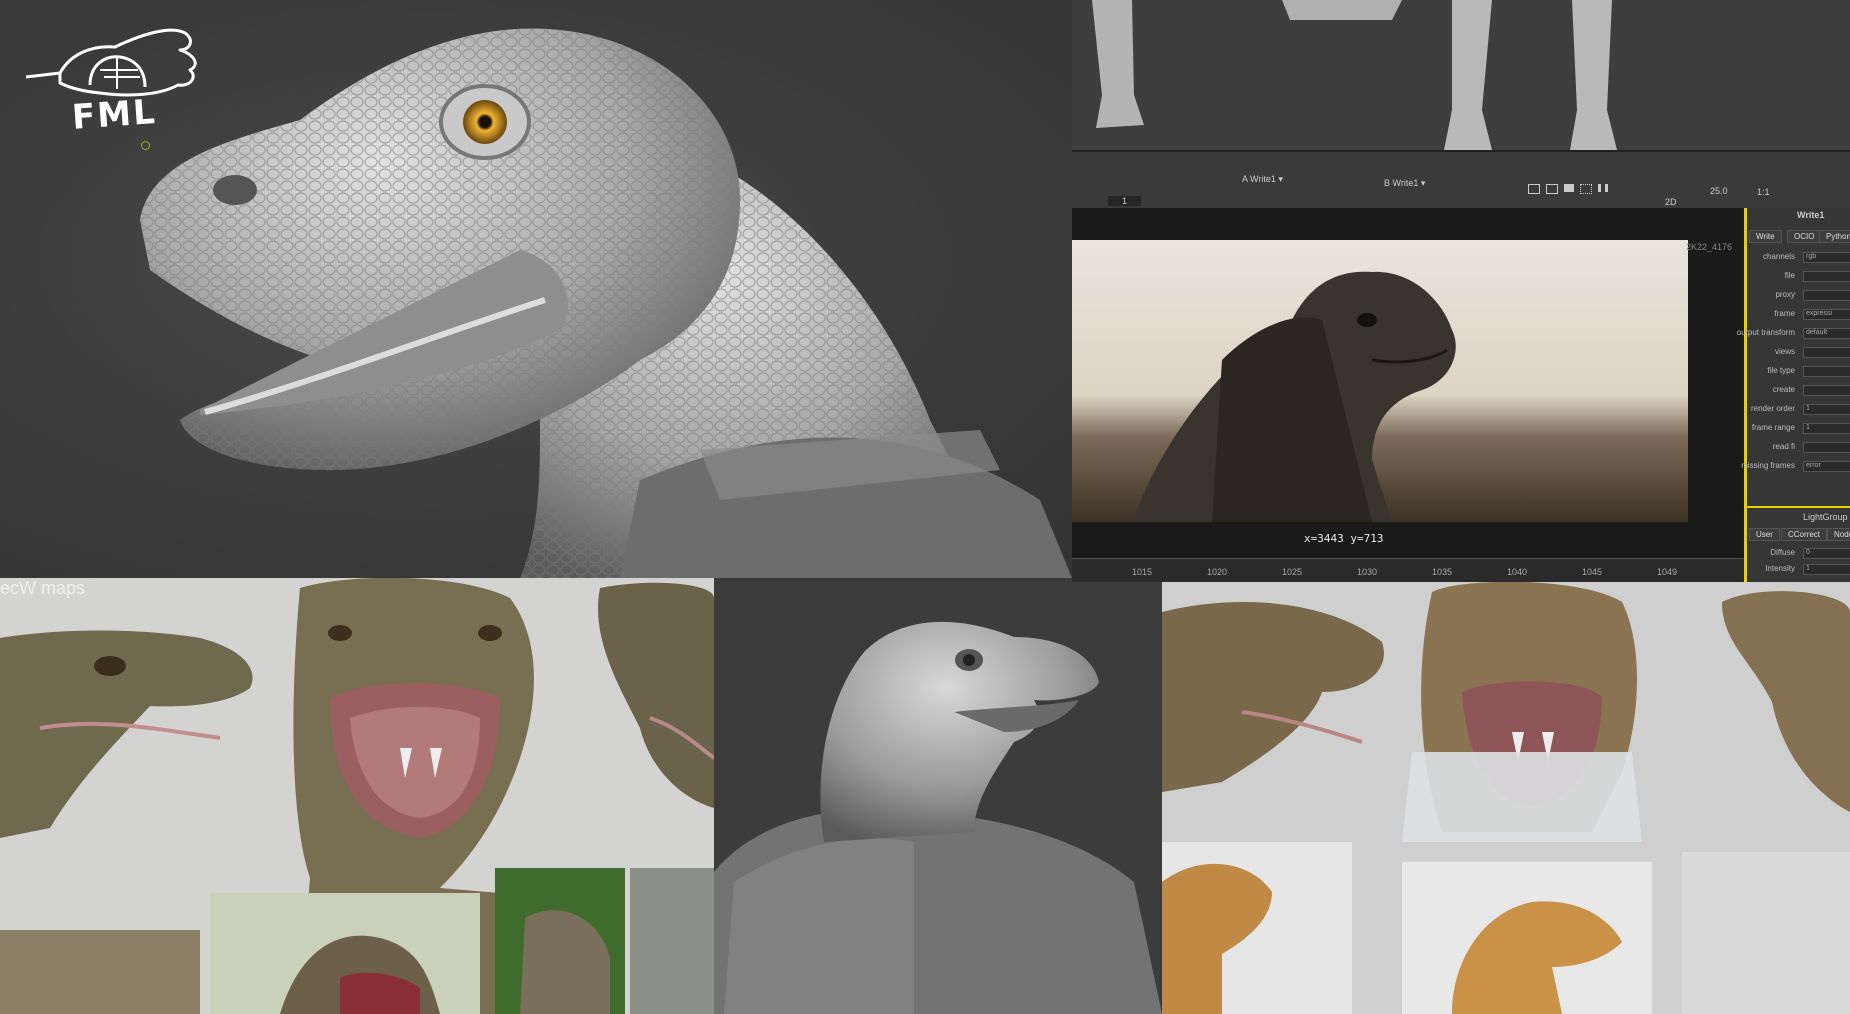 This screenshot has width=1850, height=1014. I want to click on character-legs-sculpt, so click(1461, 75).